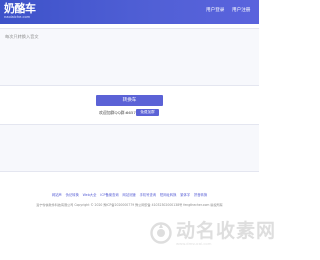 The height and width of the screenshot is (260, 320). I want to click on output-textarea, so click(129, 148).